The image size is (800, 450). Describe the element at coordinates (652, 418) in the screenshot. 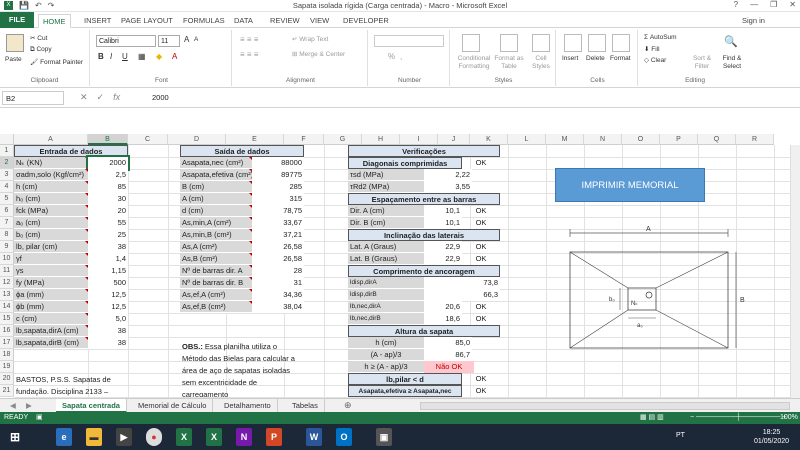

I see `view-normal-icon: ▦ ▤ ▥` at that location.